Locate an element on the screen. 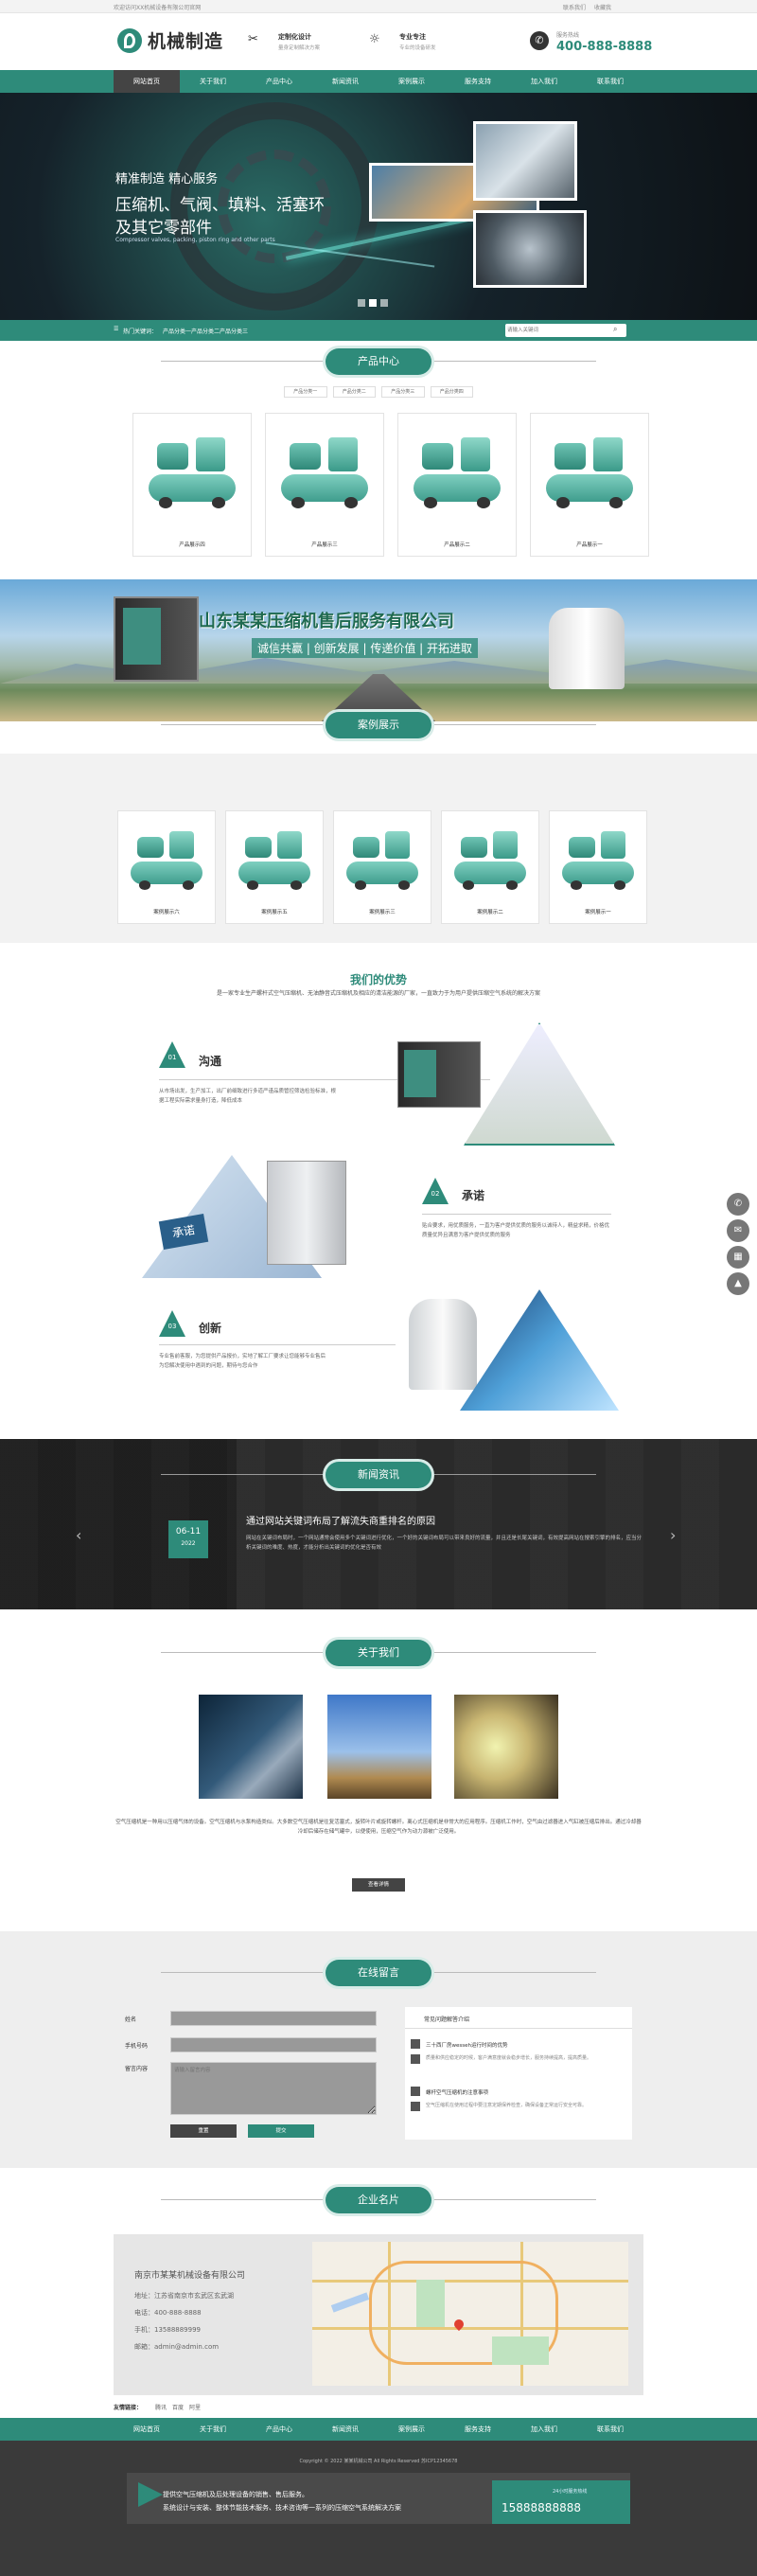  feature-pro-title: 专业专注 is located at coordinates (412, 37).